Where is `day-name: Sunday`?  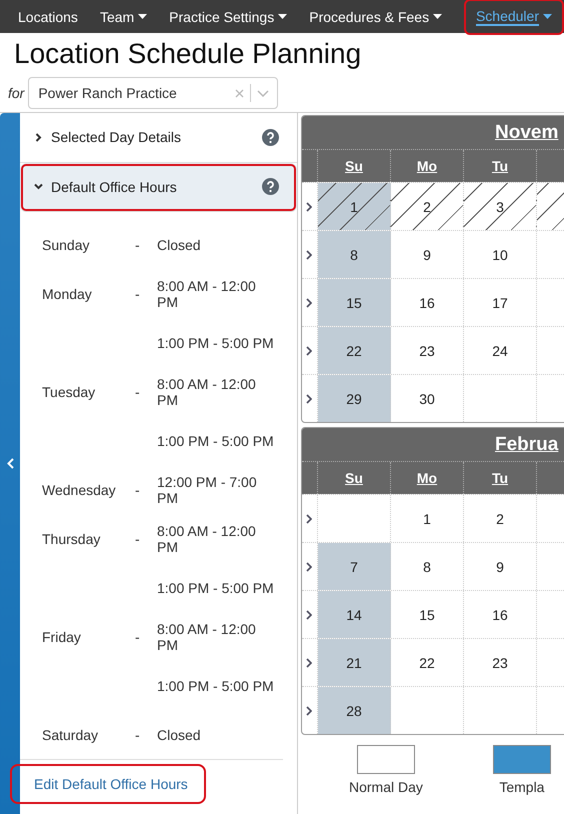 day-name: Sunday is located at coordinates (66, 244).